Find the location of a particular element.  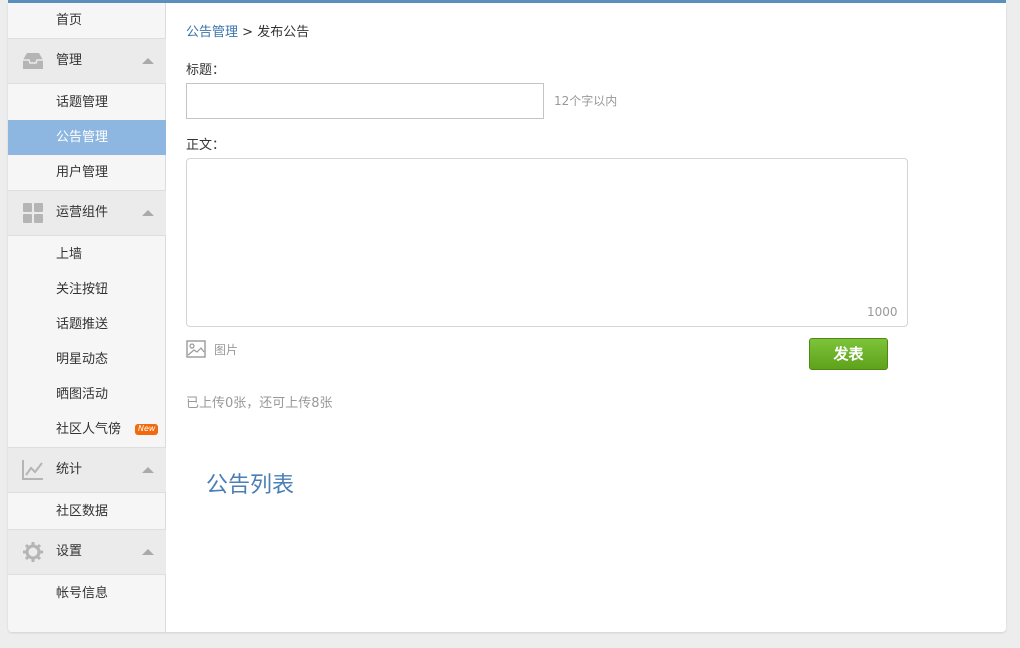

inbox-icon is located at coordinates (33, 61).